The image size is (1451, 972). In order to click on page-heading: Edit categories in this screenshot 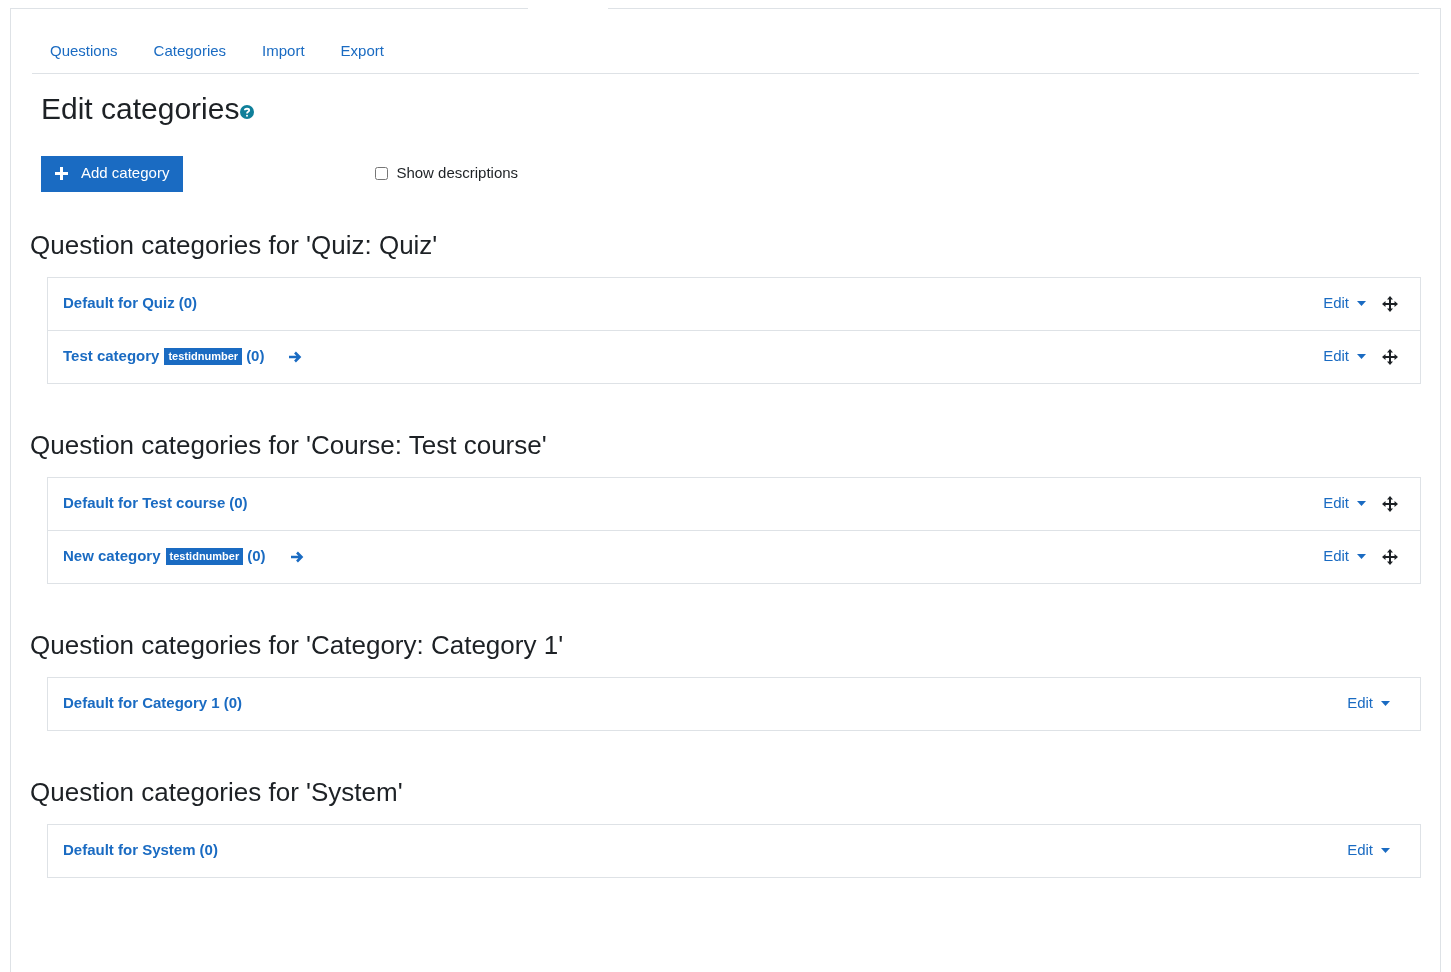, I will do `click(140, 108)`.